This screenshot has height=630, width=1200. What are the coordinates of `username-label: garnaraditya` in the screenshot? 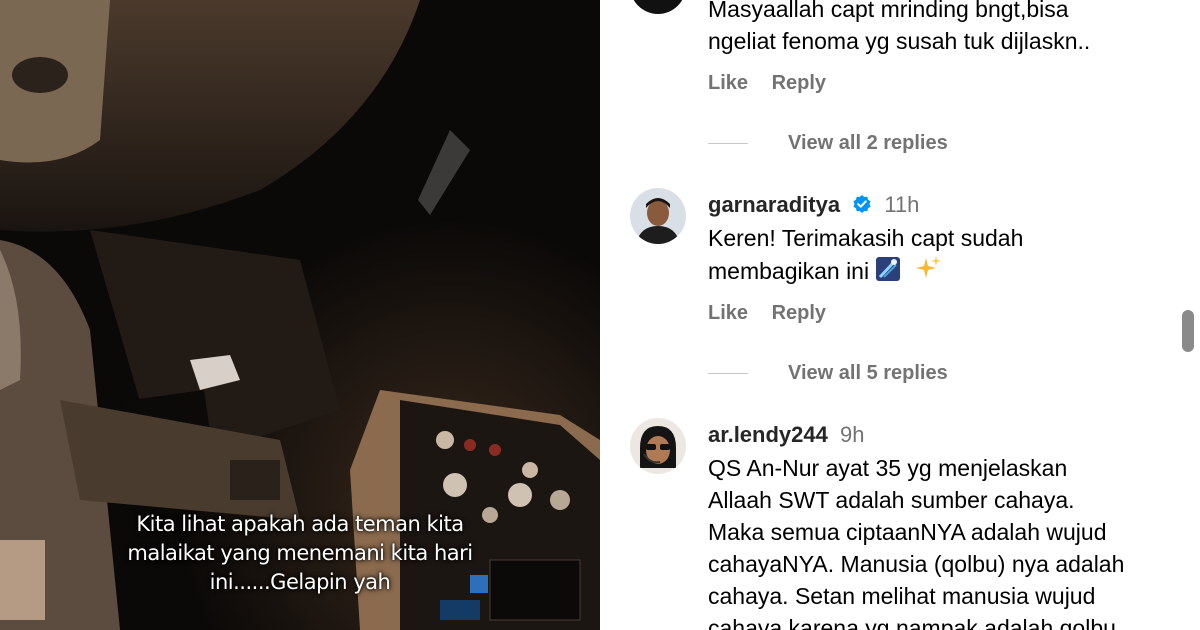 It's located at (774, 204).